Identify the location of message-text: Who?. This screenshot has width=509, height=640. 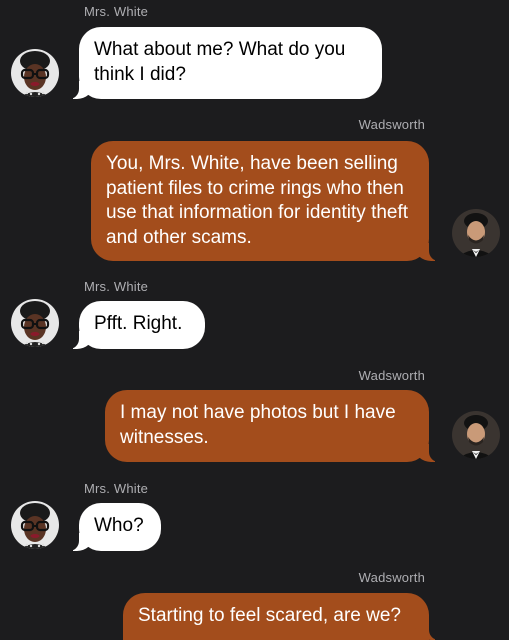
(119, 525).